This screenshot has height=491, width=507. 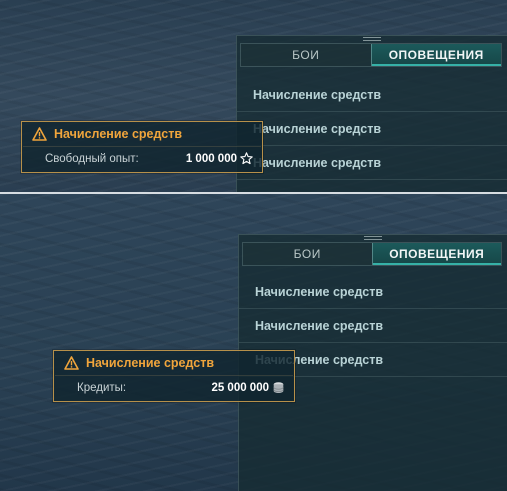 I want to click on popup-body: Кредиты: 25 000 000, so click(x=174, y=387).